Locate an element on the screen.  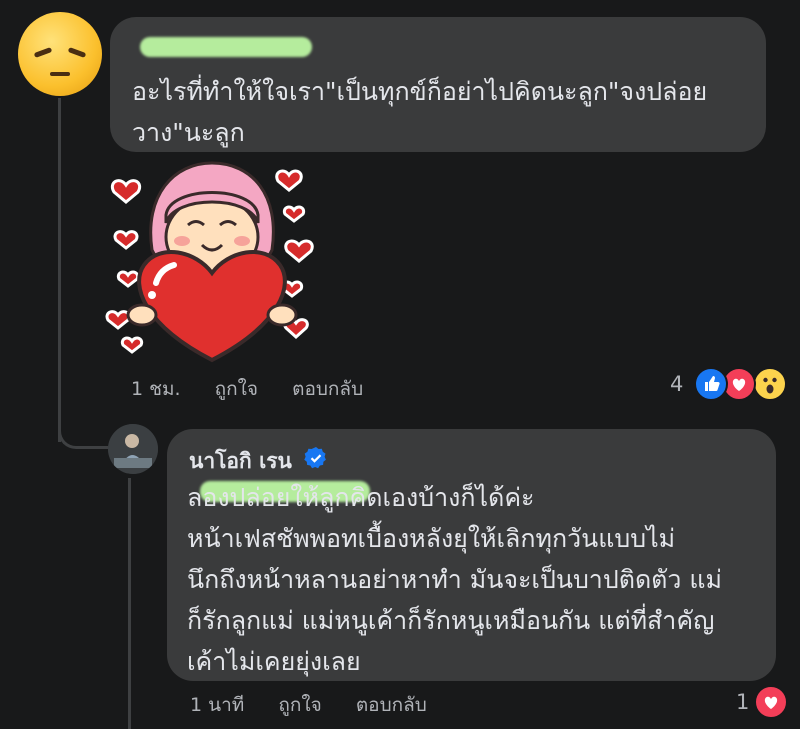
girl-heart-sticker is located at coordinates (209, 262).